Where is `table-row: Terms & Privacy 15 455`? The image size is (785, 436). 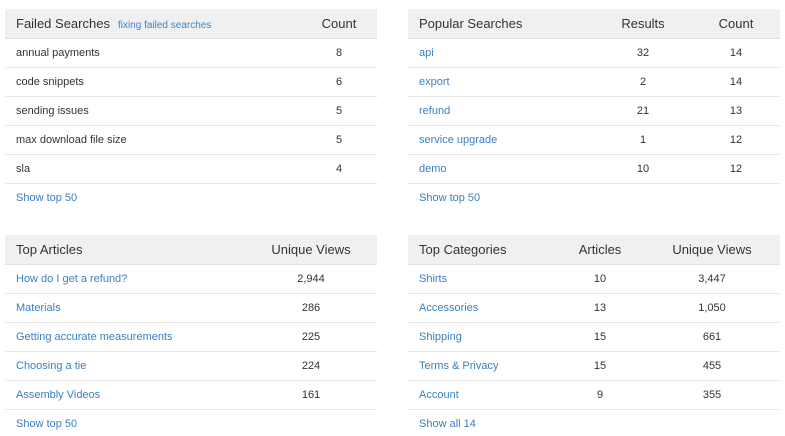 table-row: Terms & Privacy 15 455 is located at coordinates (594, 366).